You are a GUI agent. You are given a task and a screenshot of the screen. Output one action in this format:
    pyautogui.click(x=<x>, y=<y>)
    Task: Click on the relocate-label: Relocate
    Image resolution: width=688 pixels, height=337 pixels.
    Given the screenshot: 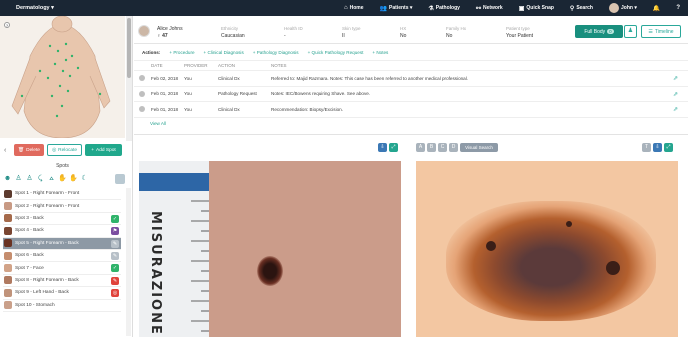 What is the action you would take?
    pyautogui.click(x=68, y=150)
    